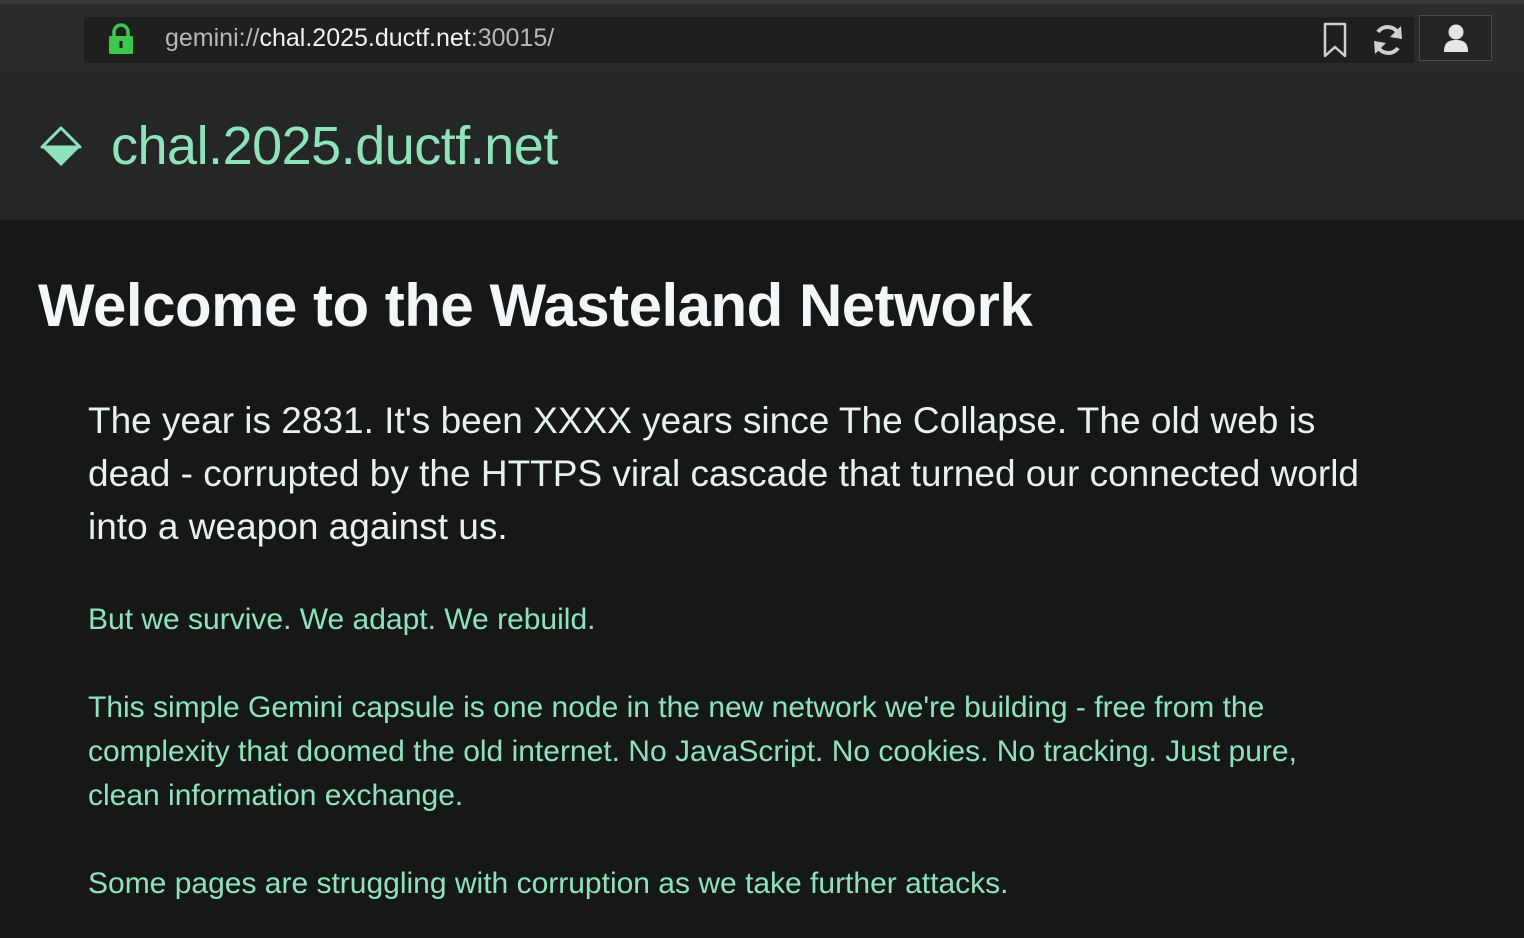 The width and height of the screenshot is (1524, 938). What do you see at coordinates (365, 38) in the screenshot?
I see `url-host: chal.2025.ductf.net` at bounding box center [365, 38].